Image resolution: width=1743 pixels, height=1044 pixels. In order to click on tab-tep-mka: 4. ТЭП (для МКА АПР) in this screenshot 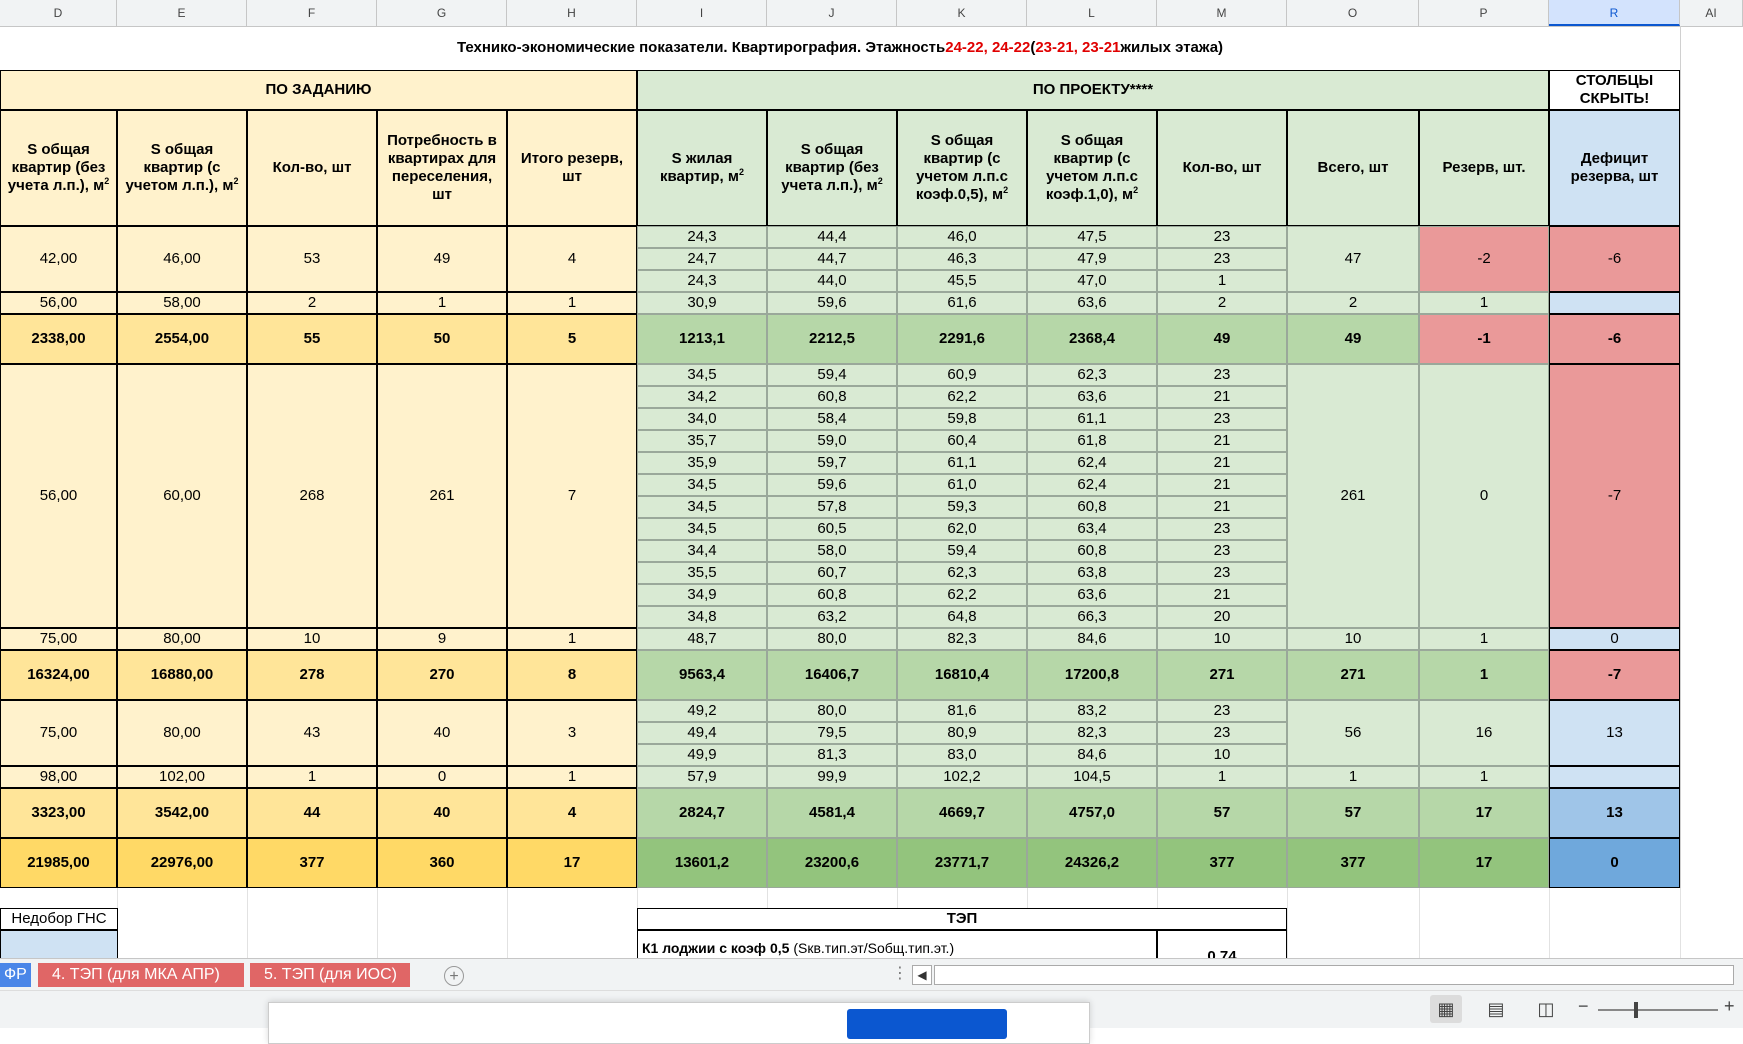, I will do `click(141, 975)`.